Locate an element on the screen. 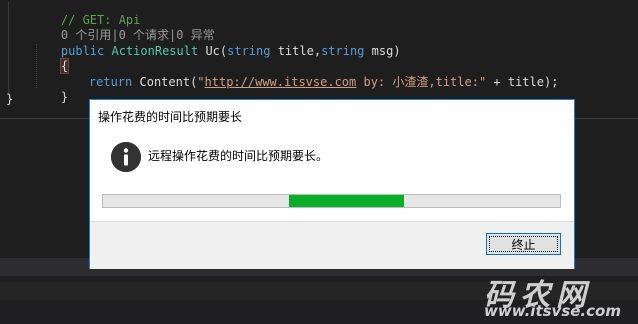 The height and width of the screenshot is (324, 638). progress-bar is located at coordinates (331, 201).